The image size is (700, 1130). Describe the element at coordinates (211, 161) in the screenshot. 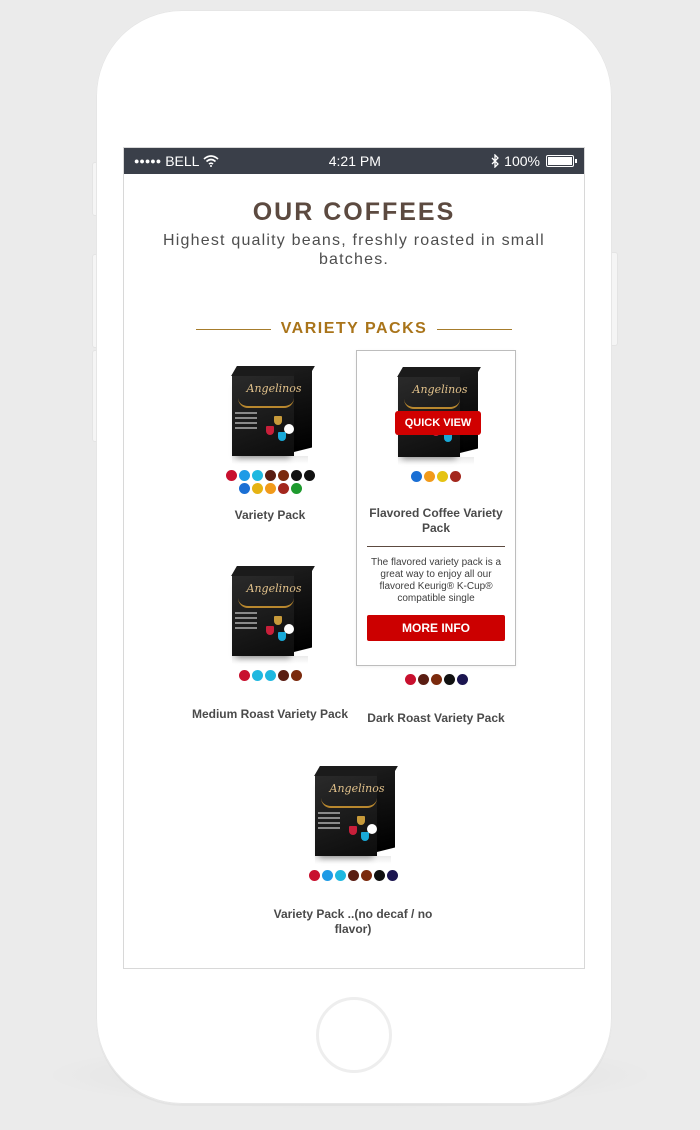

I see `wifi-icon` at that location.